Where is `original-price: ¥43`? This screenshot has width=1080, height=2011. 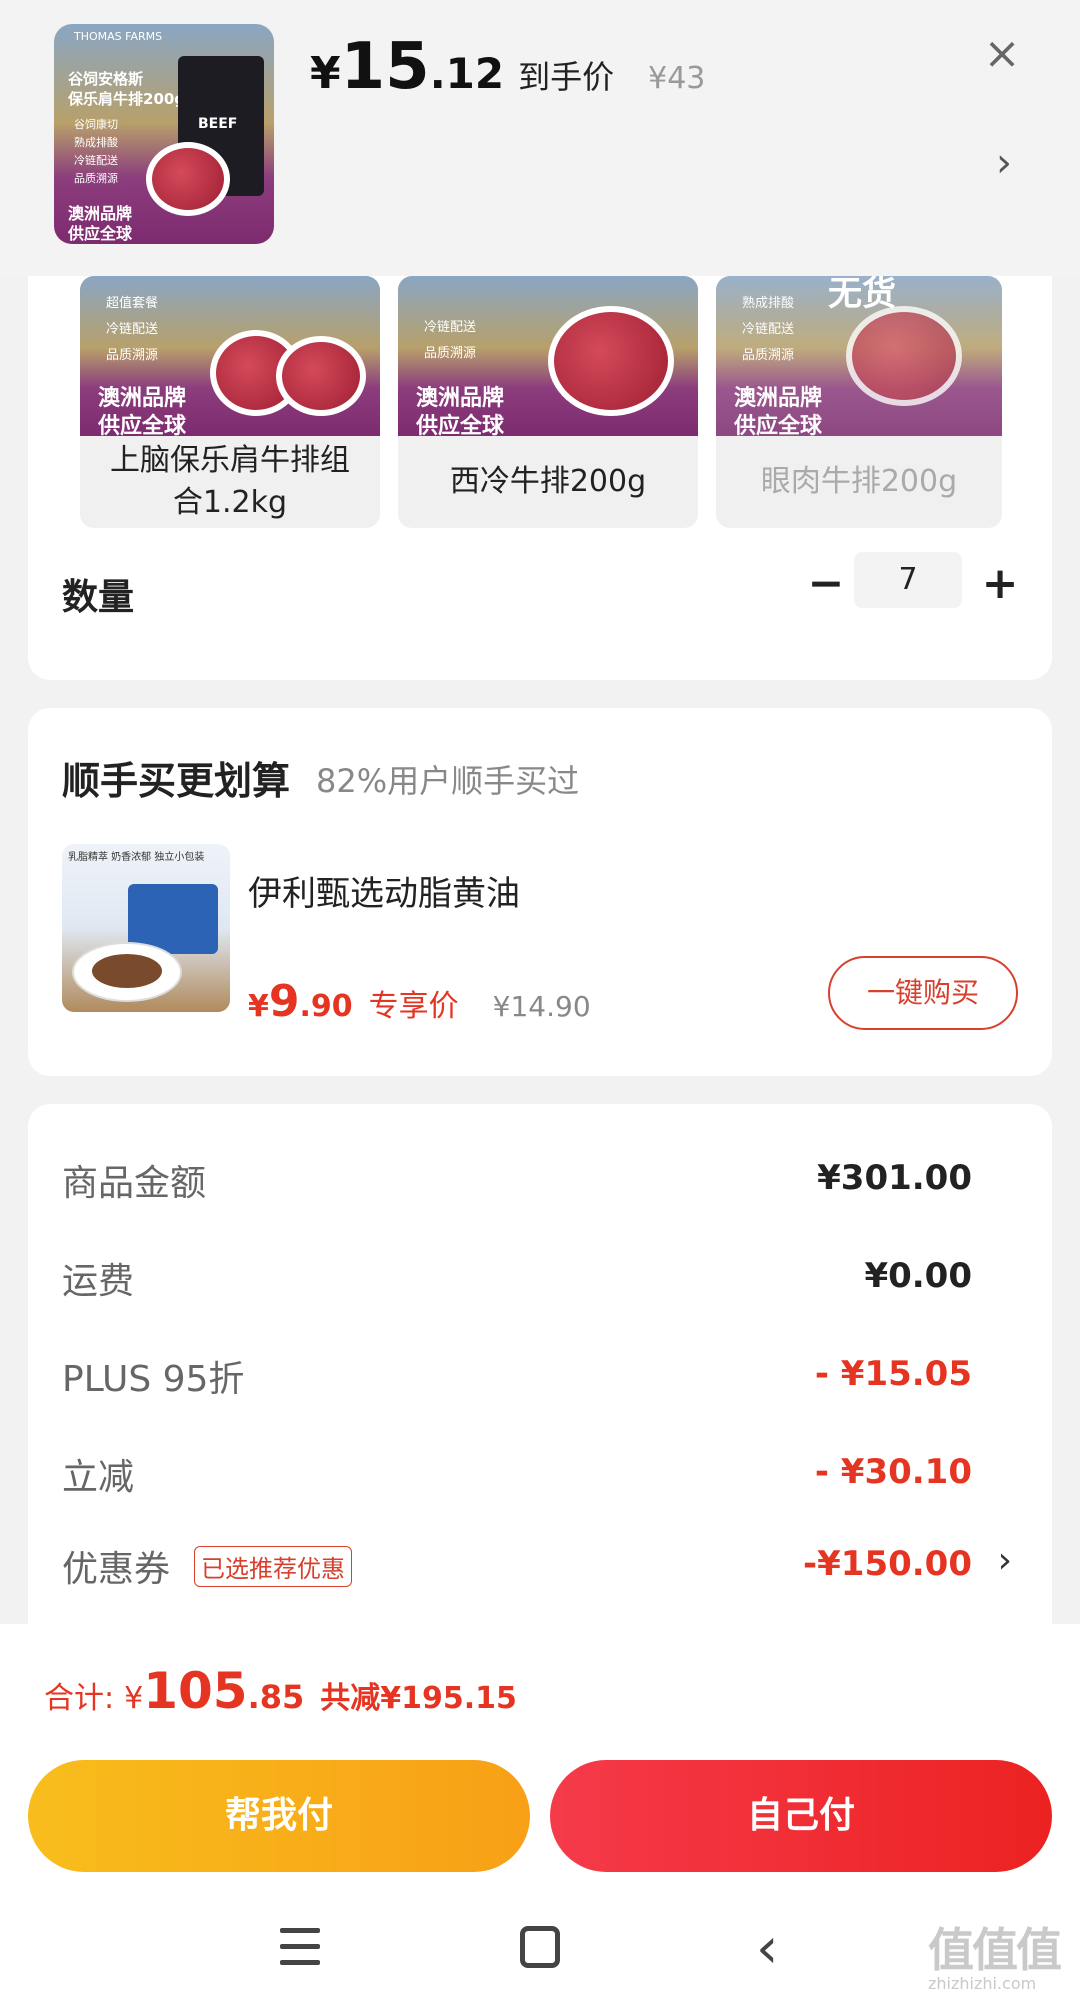
original-price: ¥43 is located at coordinates (677, 78).